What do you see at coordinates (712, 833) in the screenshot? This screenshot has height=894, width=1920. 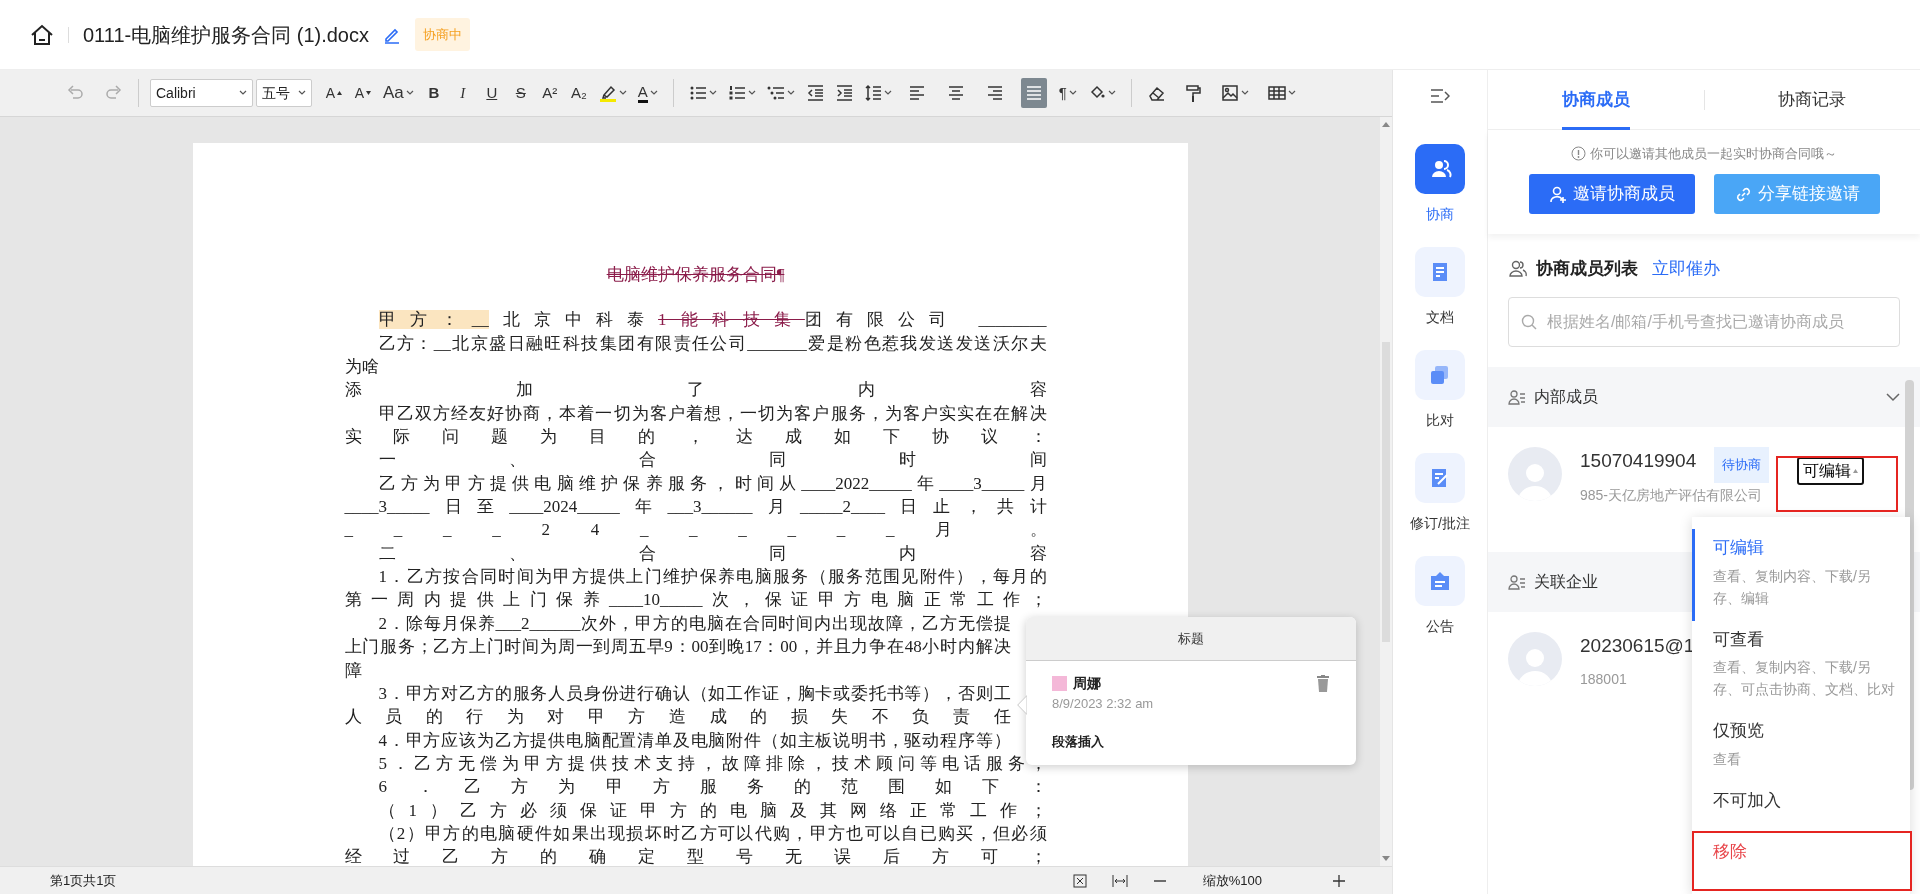 I see `document-line: （2）甲方的电脑硬件如果出现损坏时乙方可以代购，甲方也可以自已购买，但必须` at bounding box center [712, 833].